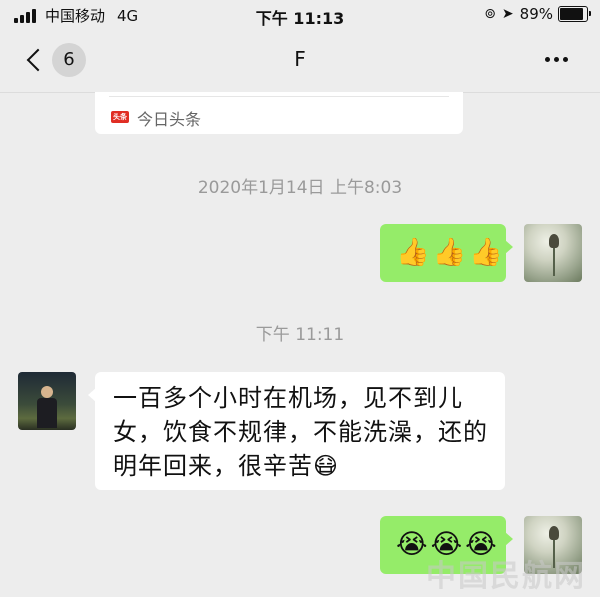 This screenshot has height=597, width=600. What do you see at coordinates (412, 544) in the screenshot?
I see `crying-face-emoji: 😭` at bounding box center [412, 544].